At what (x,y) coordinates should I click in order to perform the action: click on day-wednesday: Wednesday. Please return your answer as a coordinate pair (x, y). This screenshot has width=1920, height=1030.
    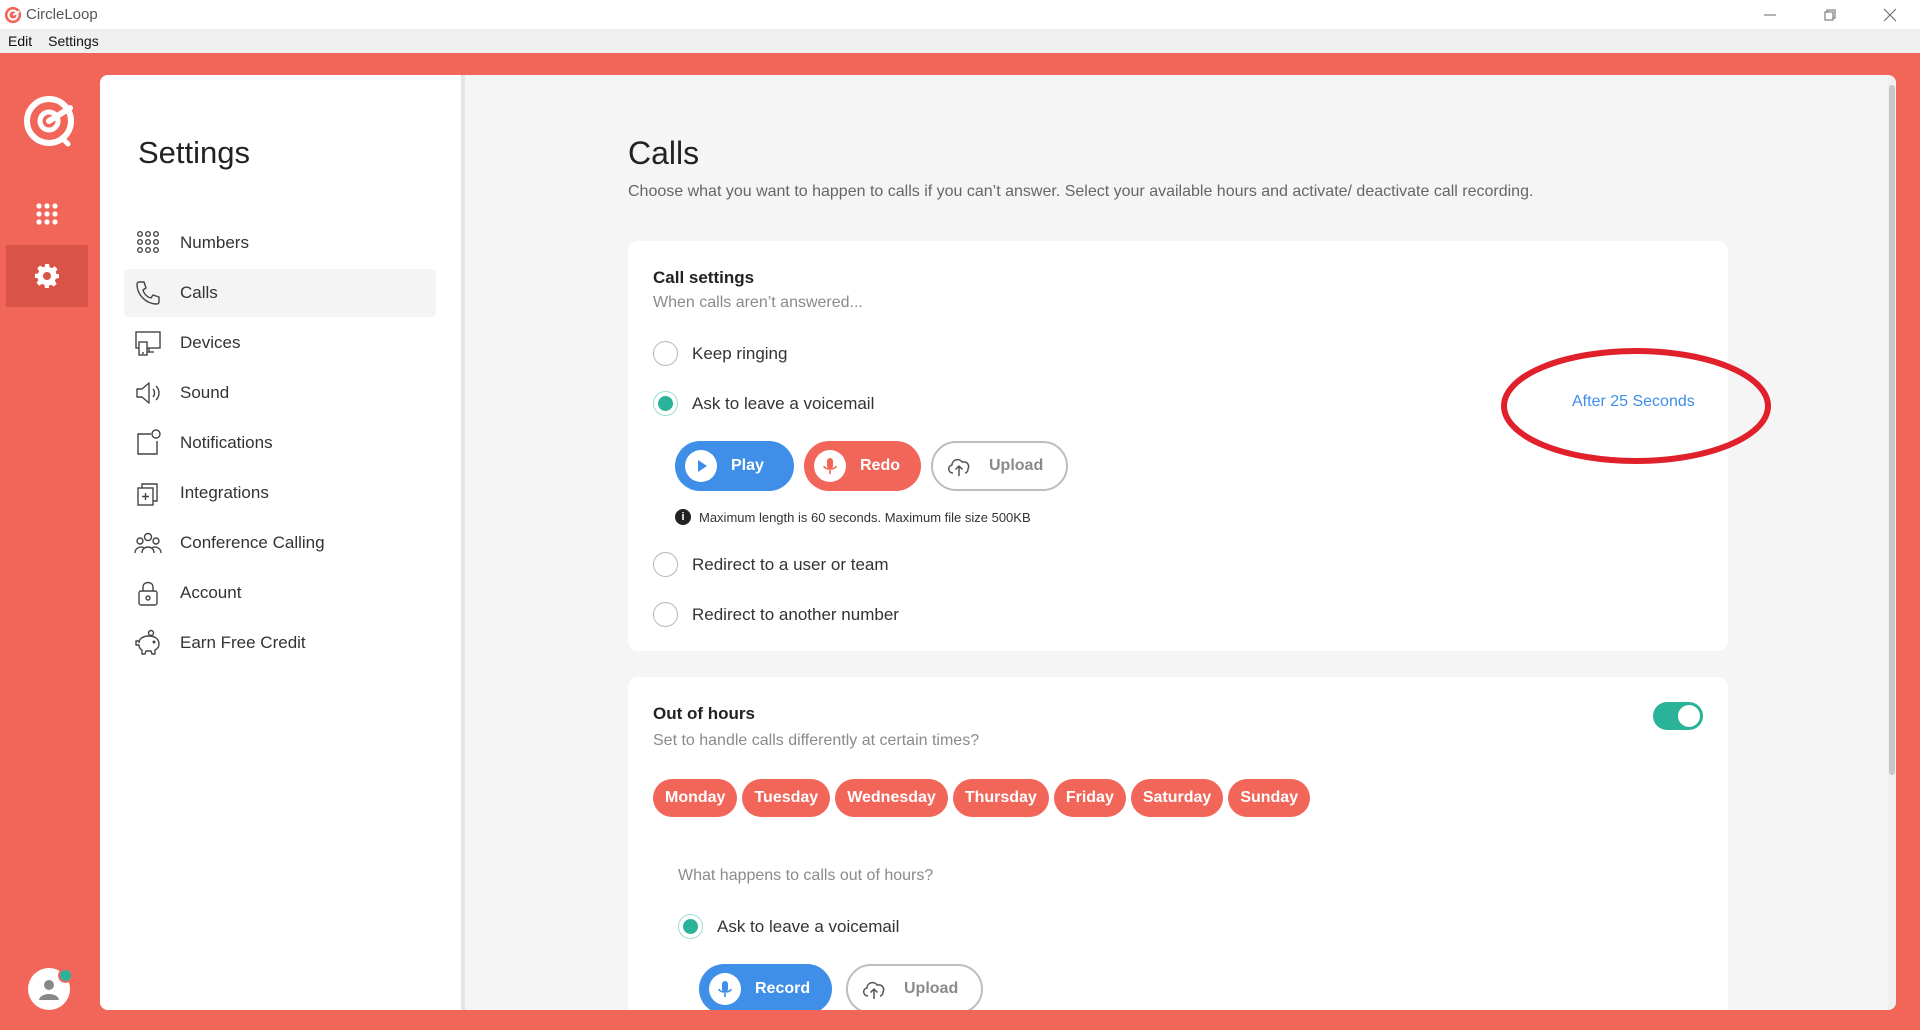
    Looking at the image, I should click on (891, 798).